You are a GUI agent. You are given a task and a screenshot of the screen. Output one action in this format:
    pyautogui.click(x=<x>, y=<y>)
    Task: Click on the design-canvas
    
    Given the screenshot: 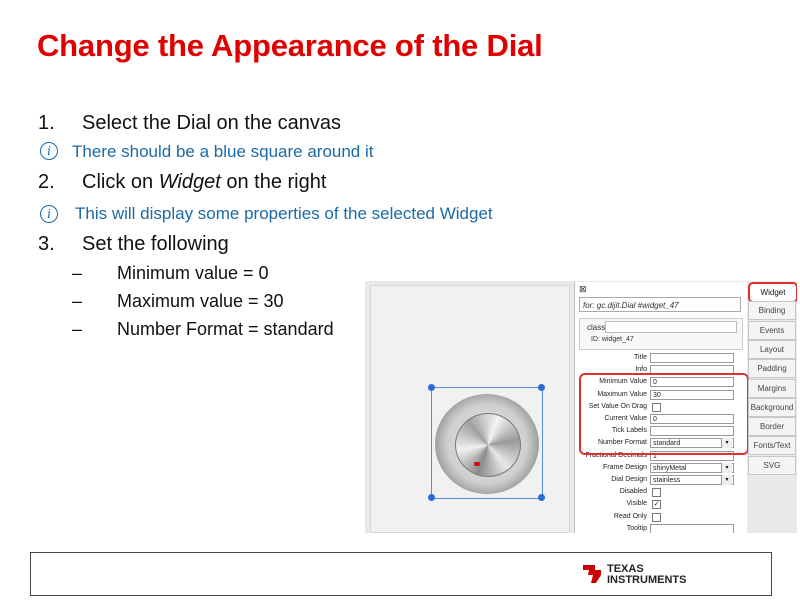 What is the action you would take?
    pyautogui.click(x=470, y=409)
    